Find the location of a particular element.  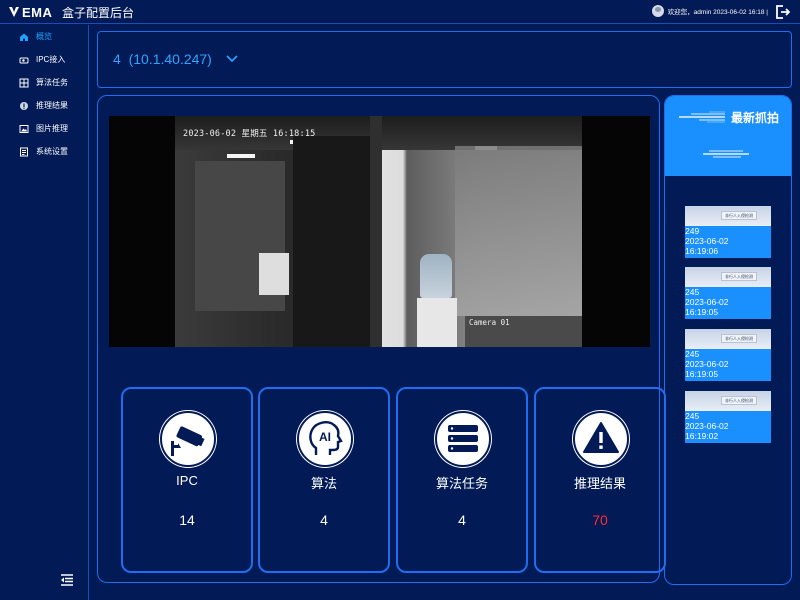

grid-icon is located at coordinates (24, 82).